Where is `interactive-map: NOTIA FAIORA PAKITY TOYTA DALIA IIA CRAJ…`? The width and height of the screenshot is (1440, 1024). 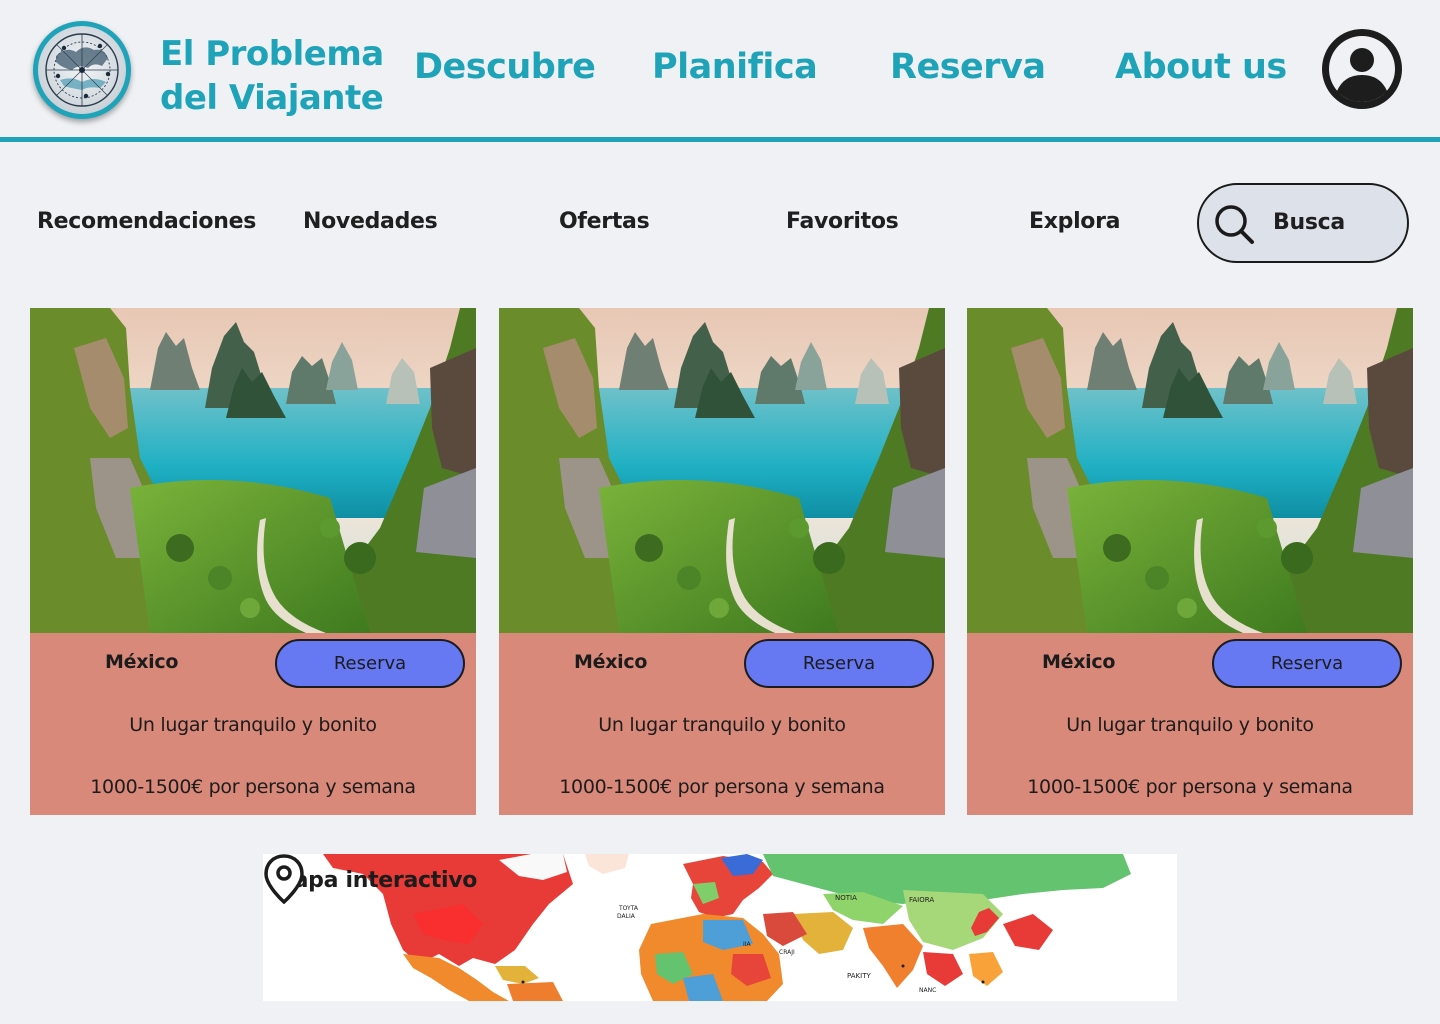
interactive-map: NOTIA FAIORA PAKITY TOYTA DALIA IIA CRAJ… is located at coordinates (720, 927).